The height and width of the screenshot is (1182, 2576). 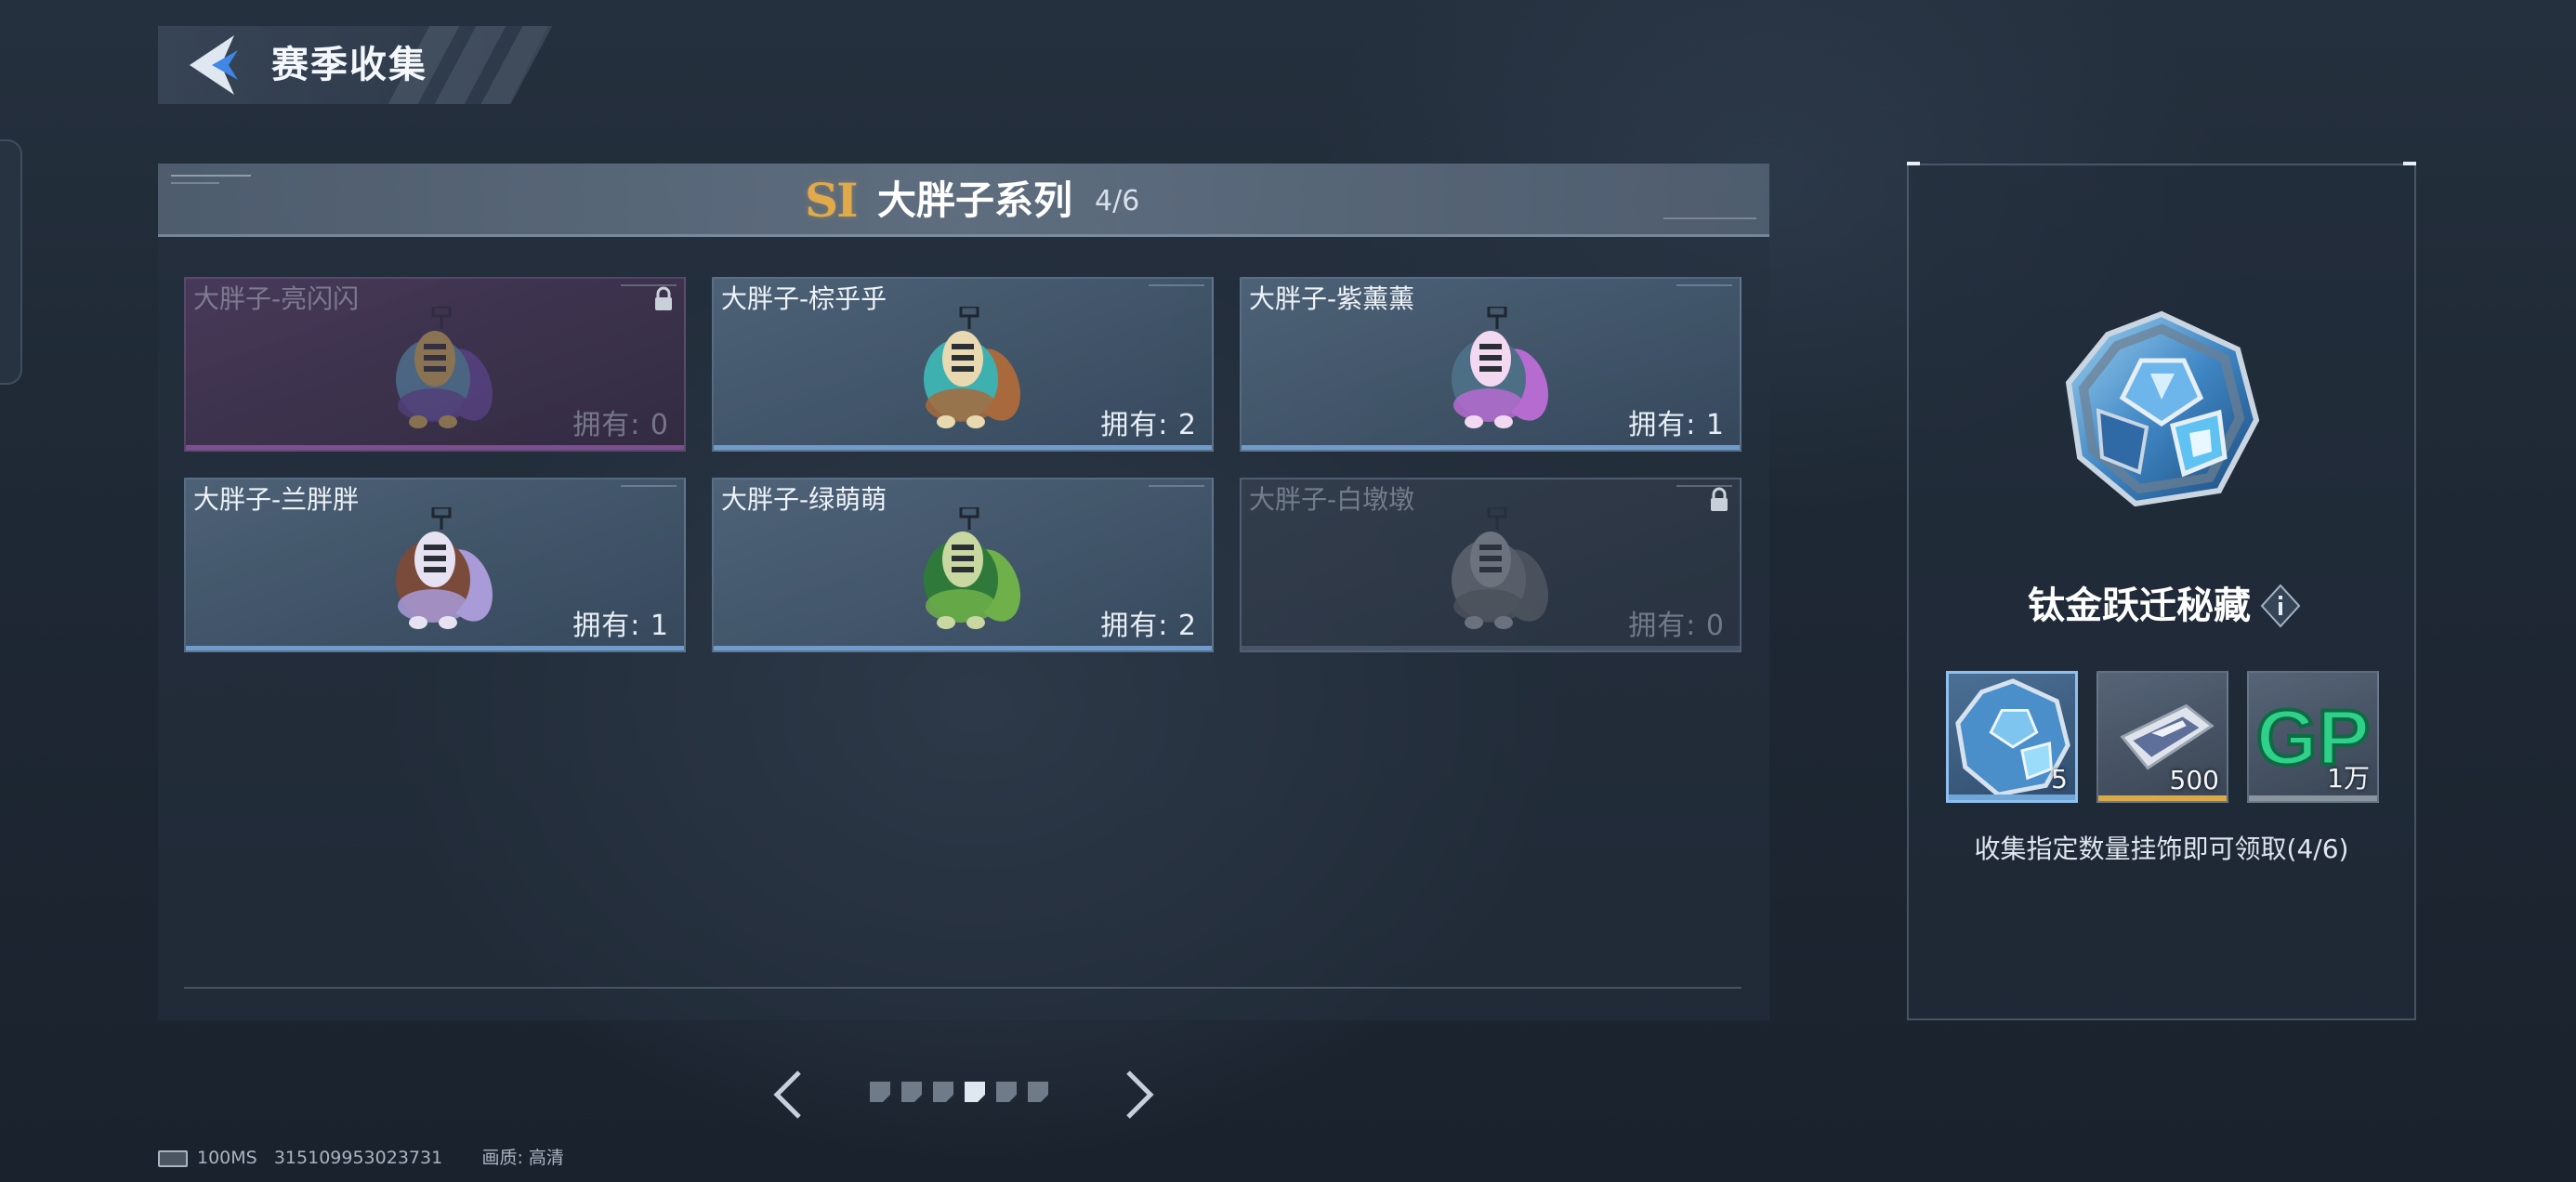 I want to click on reward-quantity: 1万, so click(x=2348, y=778).